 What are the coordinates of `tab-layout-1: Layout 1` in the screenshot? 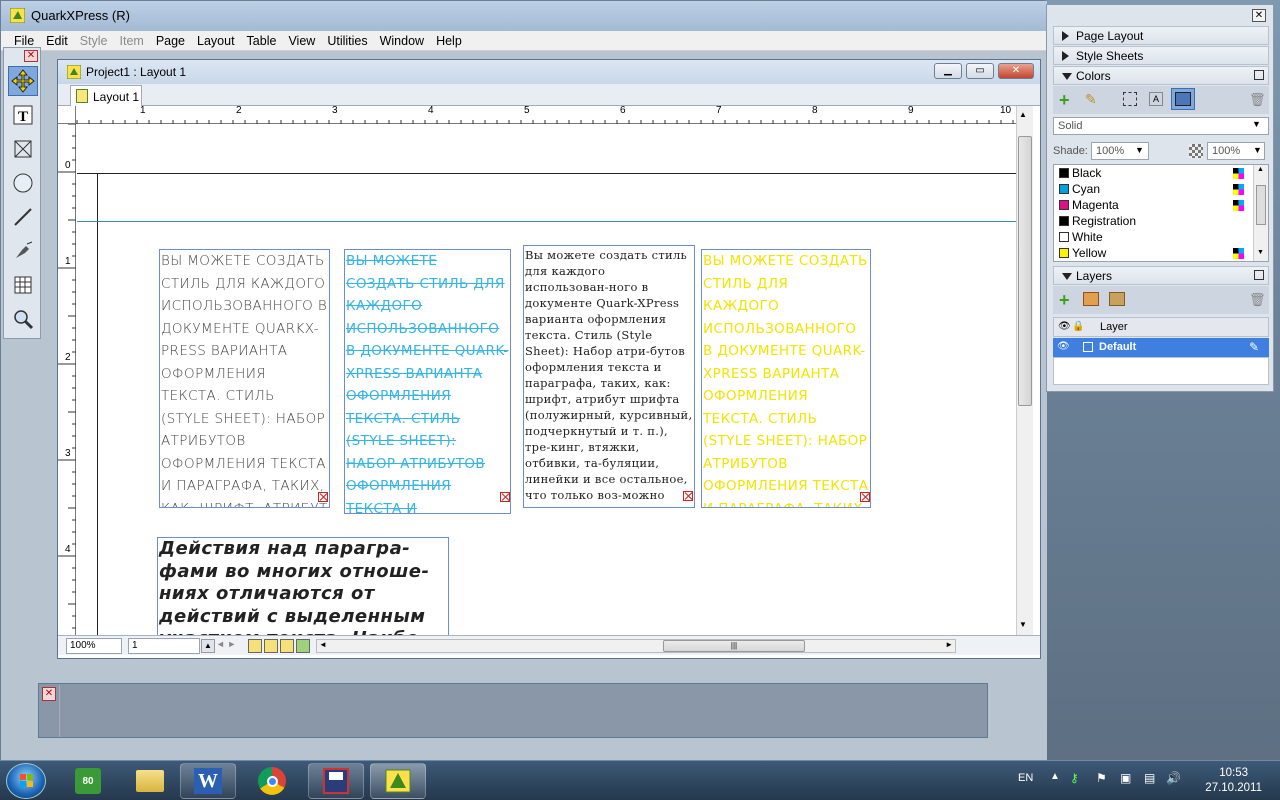 It's located at (106, 96).